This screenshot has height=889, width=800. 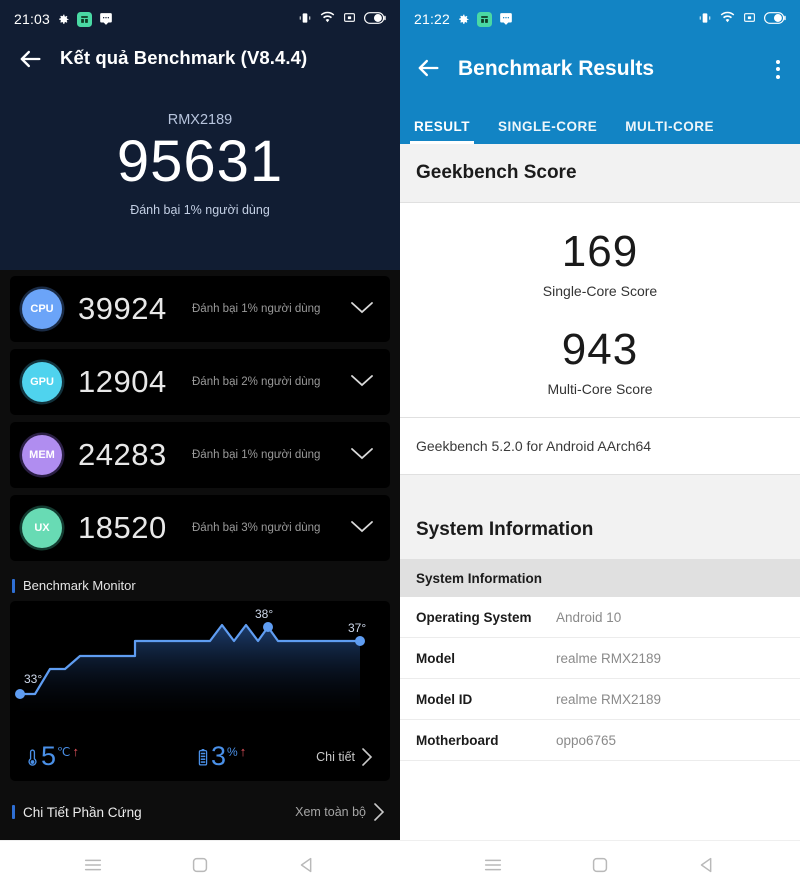 What do you see at coordinates (429, 69) in the screenshot?
I see `back-button-right` at bounding box center [429, 69].